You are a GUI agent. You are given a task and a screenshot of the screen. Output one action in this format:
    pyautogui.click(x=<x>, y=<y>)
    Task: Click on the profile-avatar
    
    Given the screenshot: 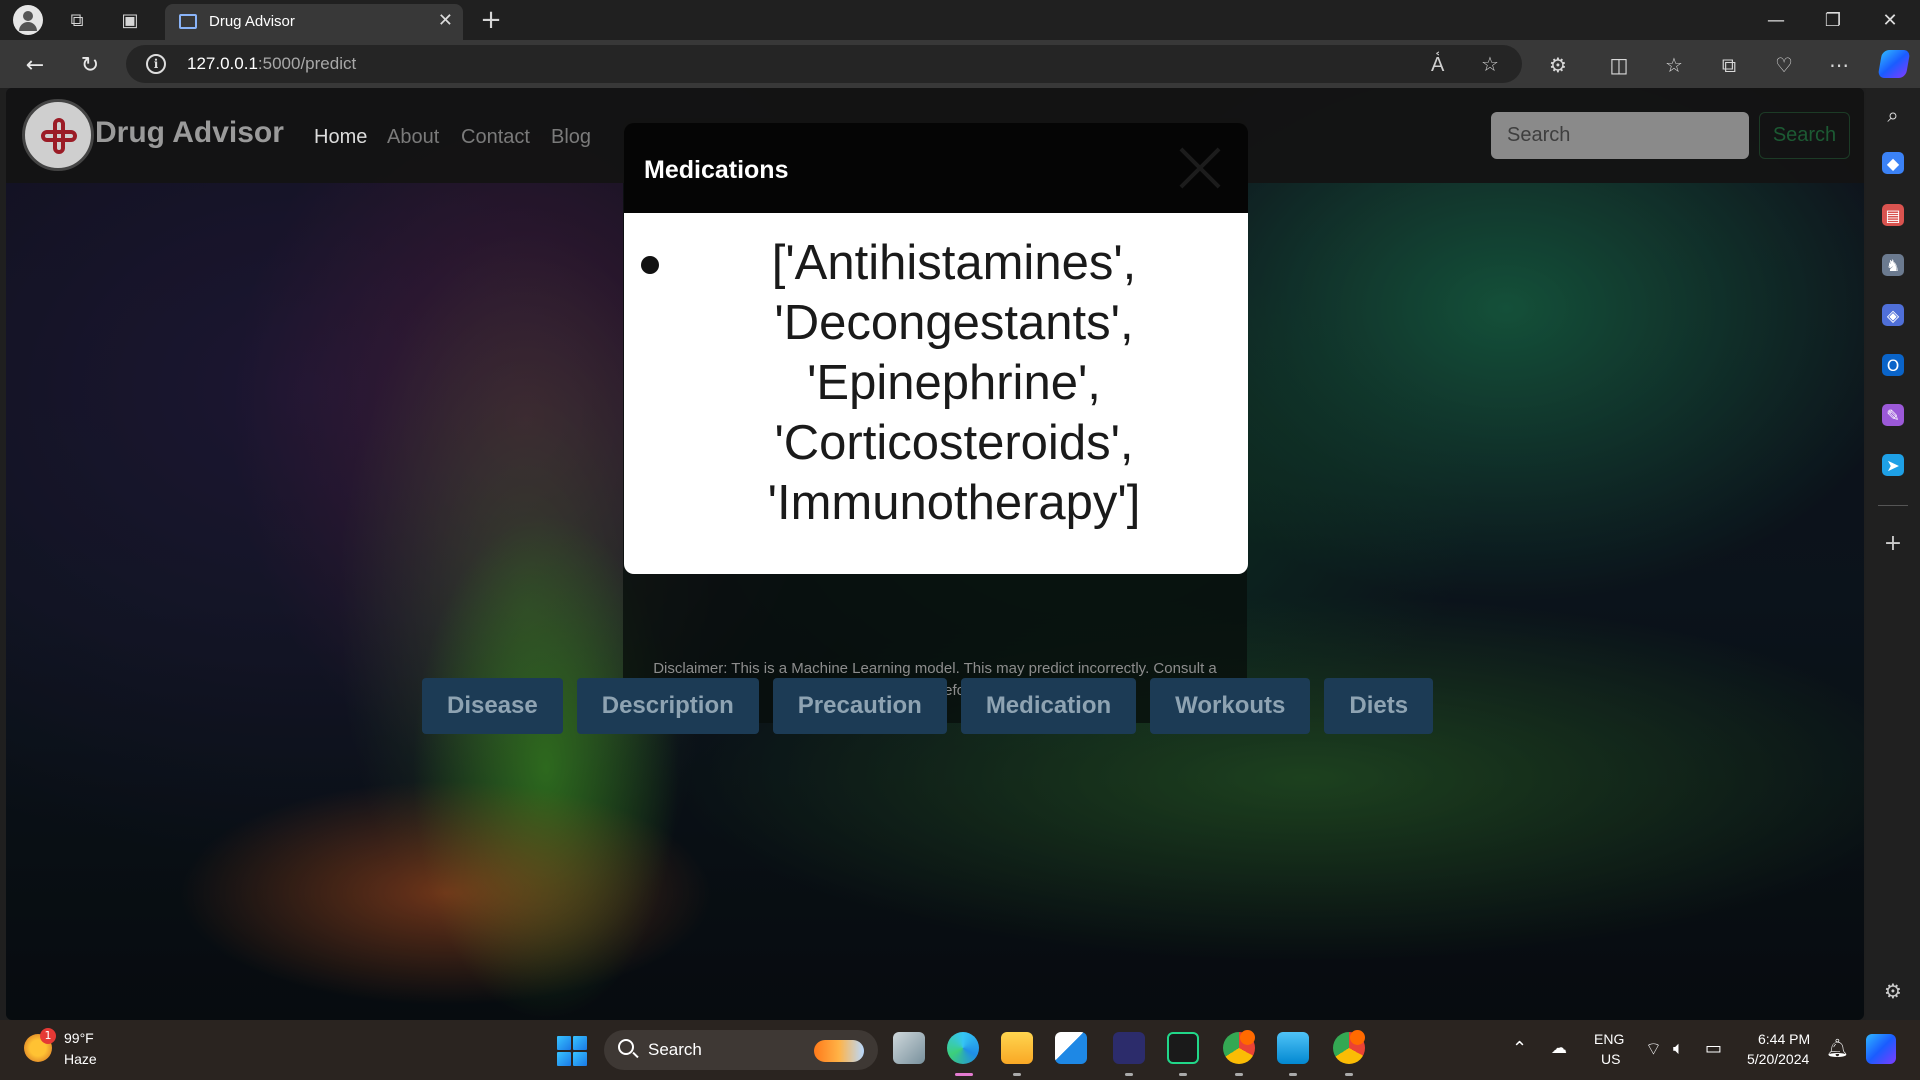 What is the action you would take?
    pyautogui.click(x=28, y=20)
    